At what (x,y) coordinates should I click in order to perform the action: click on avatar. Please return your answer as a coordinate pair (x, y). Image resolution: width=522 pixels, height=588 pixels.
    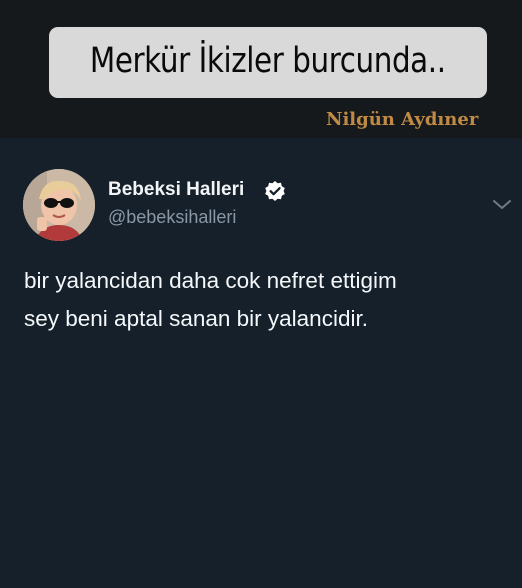
    Looking at the image, I should click on (59, 205).